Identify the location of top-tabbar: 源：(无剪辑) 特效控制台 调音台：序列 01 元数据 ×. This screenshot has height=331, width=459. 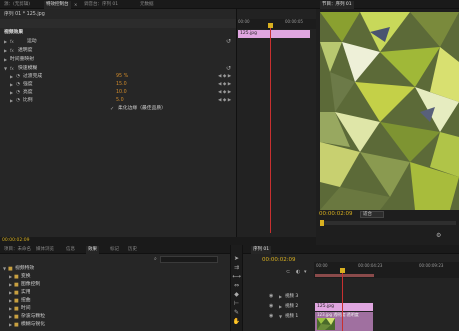
(158, 4).